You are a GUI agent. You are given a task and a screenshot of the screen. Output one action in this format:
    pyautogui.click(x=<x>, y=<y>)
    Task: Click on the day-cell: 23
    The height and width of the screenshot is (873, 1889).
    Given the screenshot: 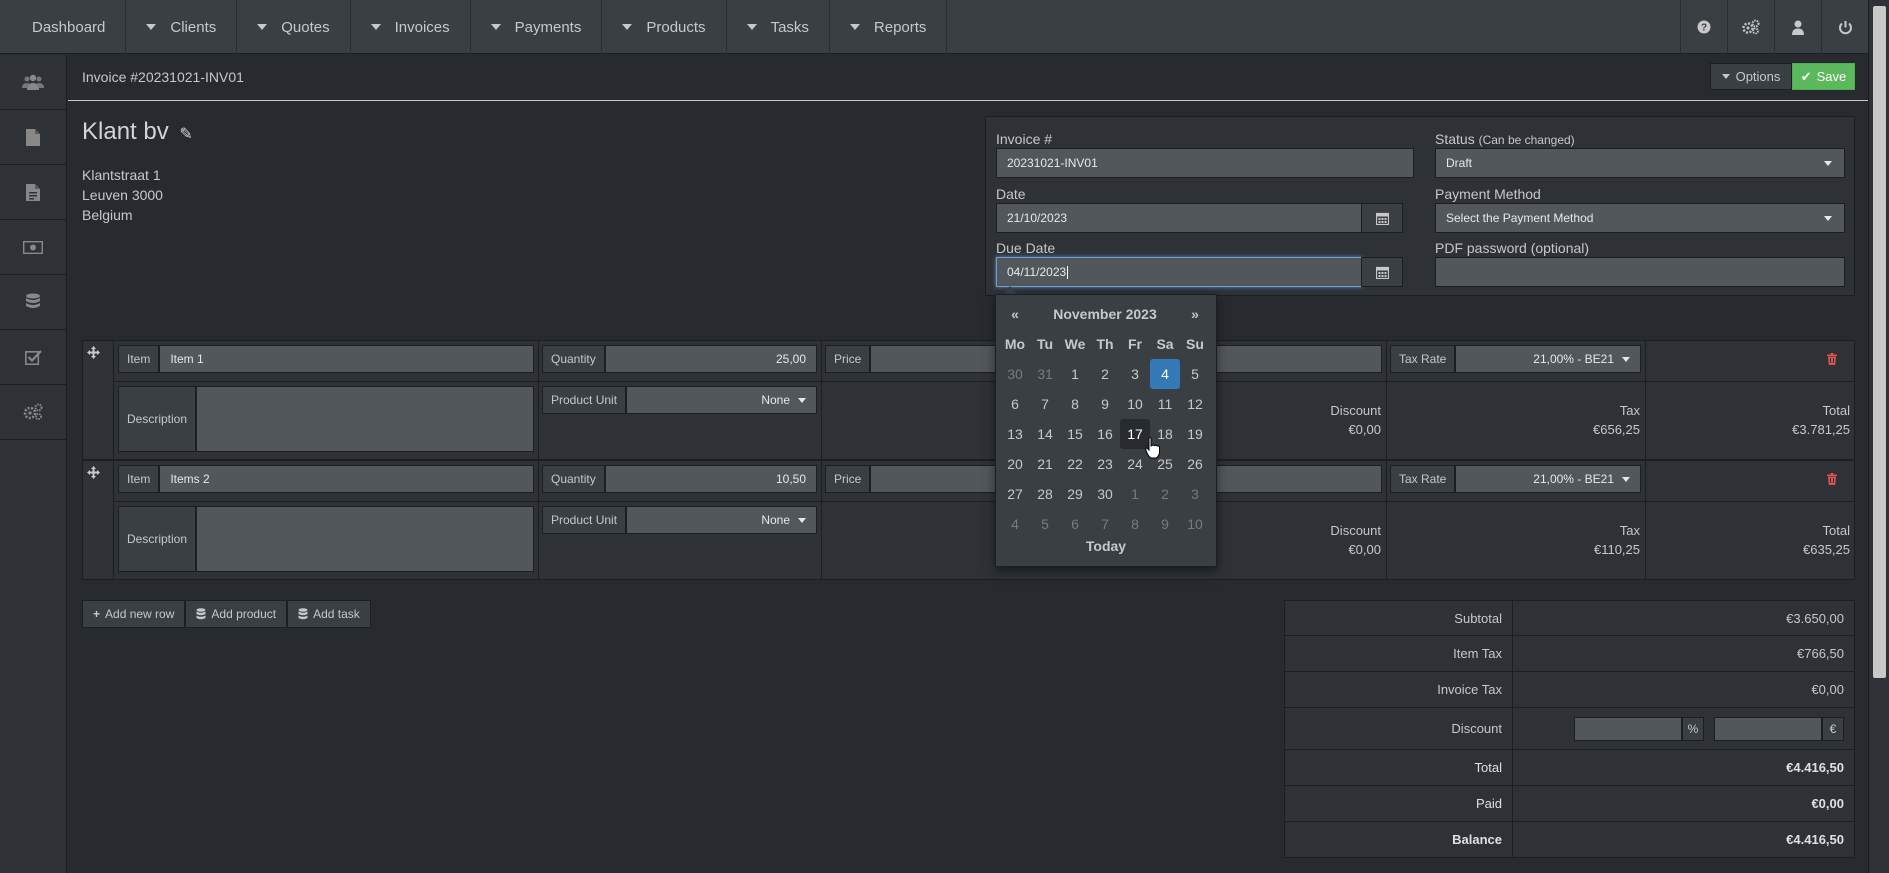 What is the action you would take?
    pyautogui.click(x=1105, y=464)
    